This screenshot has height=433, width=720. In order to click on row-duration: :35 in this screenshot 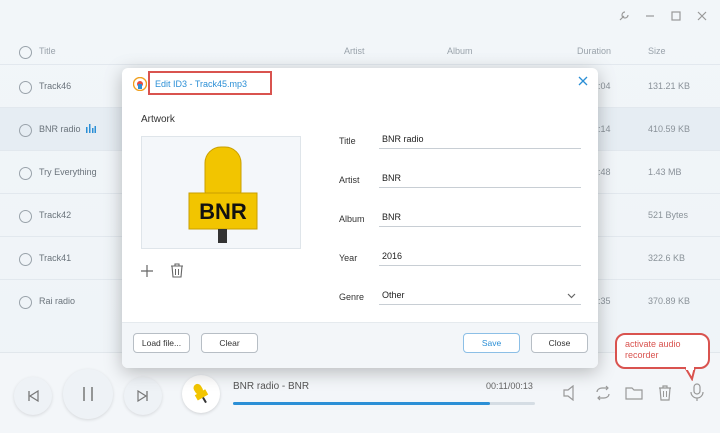, I will do `click(604, 301)`.